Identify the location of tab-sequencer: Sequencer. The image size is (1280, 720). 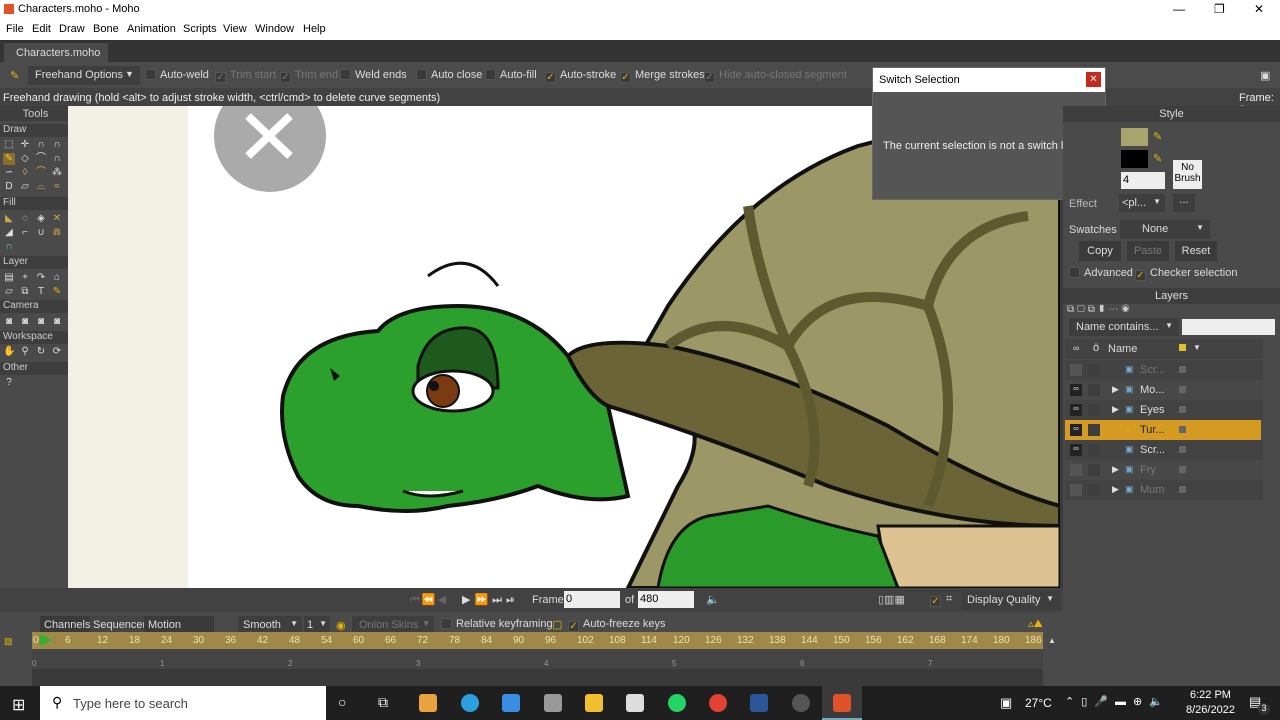
(118, 624).